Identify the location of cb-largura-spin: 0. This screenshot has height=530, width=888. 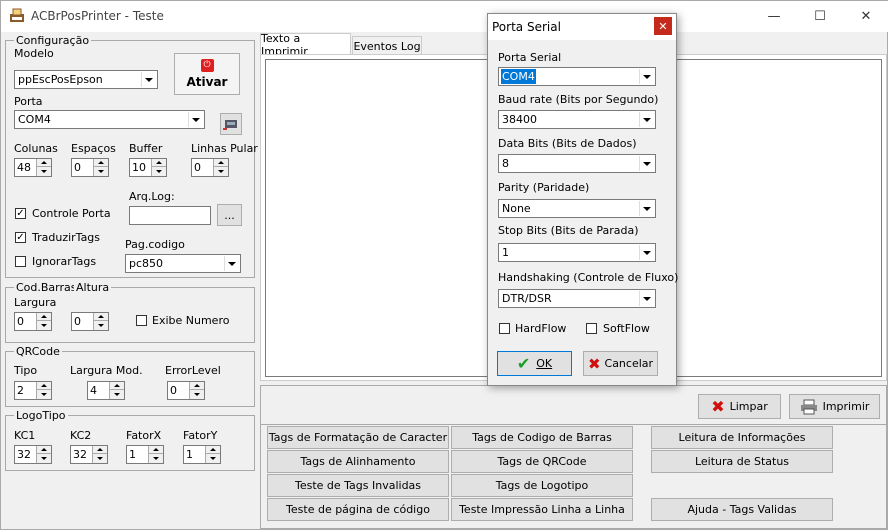
(33, 321).